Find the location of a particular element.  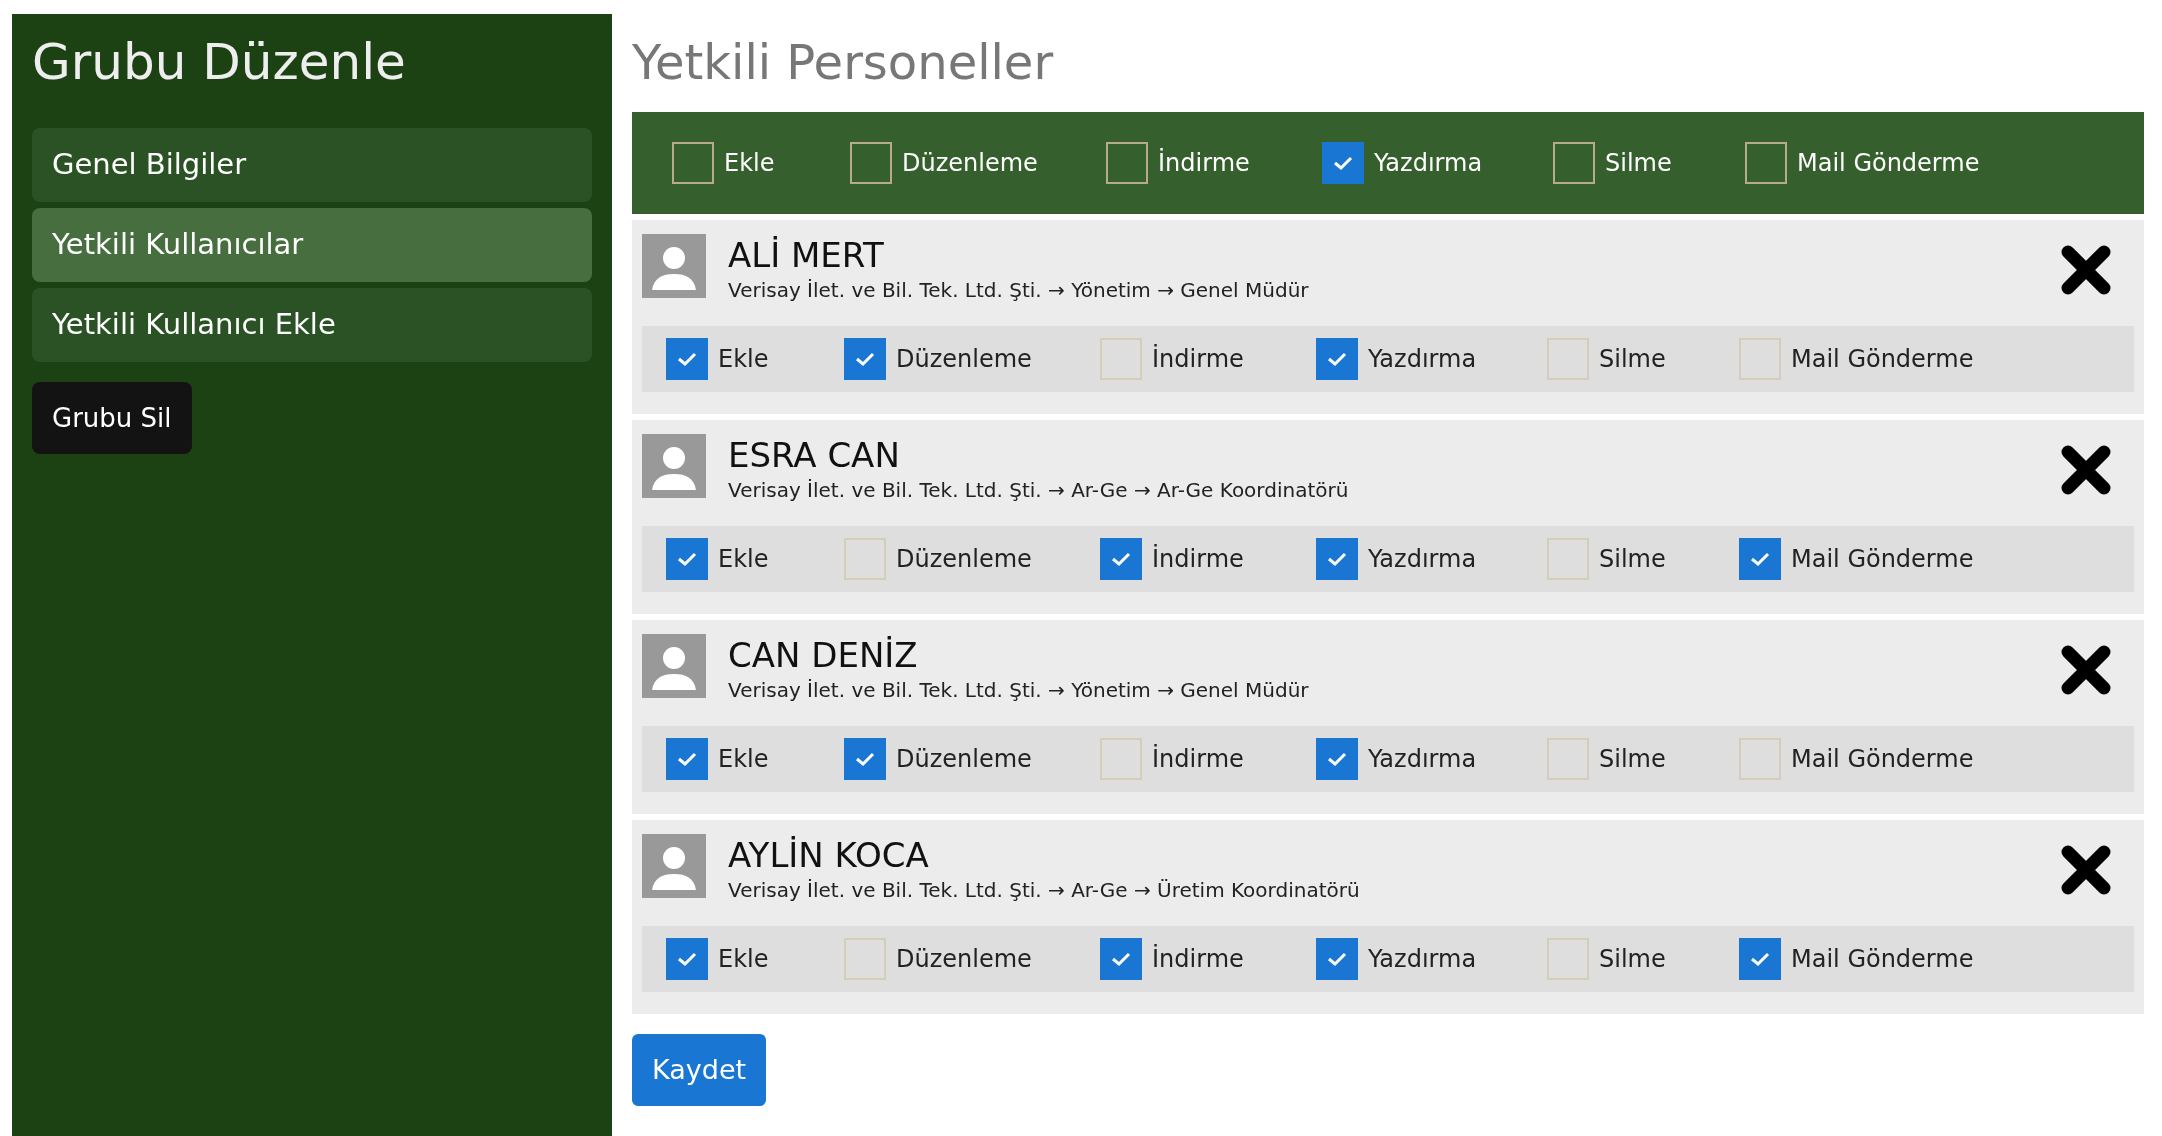

sidebar-item: Yetkili Kullanıcılar is located at coordinates (312, 245).